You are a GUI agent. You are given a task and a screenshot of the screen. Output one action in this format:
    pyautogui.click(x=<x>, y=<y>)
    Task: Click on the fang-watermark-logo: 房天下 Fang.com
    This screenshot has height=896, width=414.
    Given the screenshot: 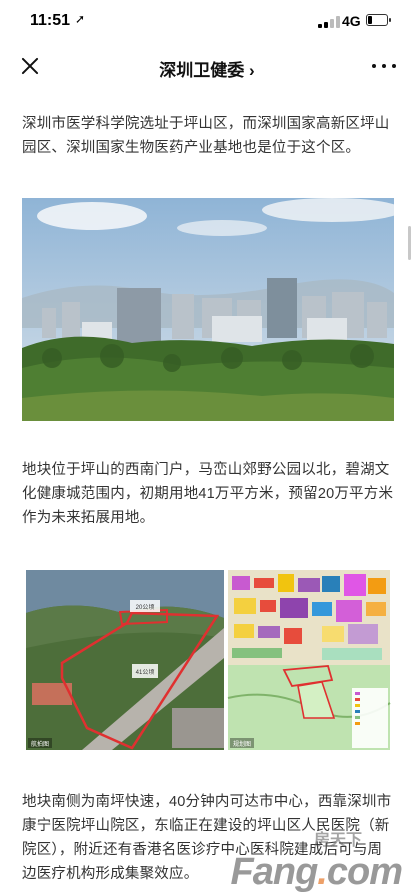 What is the action you would take?
    pyautogui.click(x=317, y=857)
    